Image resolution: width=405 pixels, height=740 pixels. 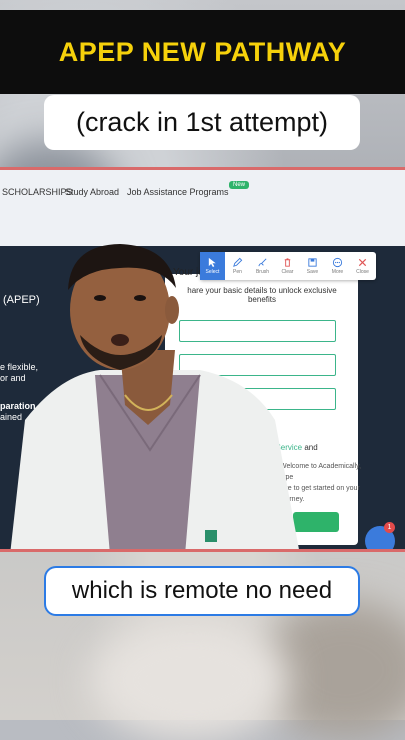 I want to click on caption-bottom-text: which is remote no need, so click(x=202, y=590).